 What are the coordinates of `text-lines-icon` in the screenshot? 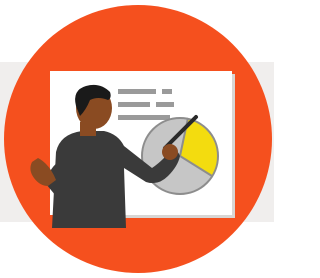 It's located at (146, 104).